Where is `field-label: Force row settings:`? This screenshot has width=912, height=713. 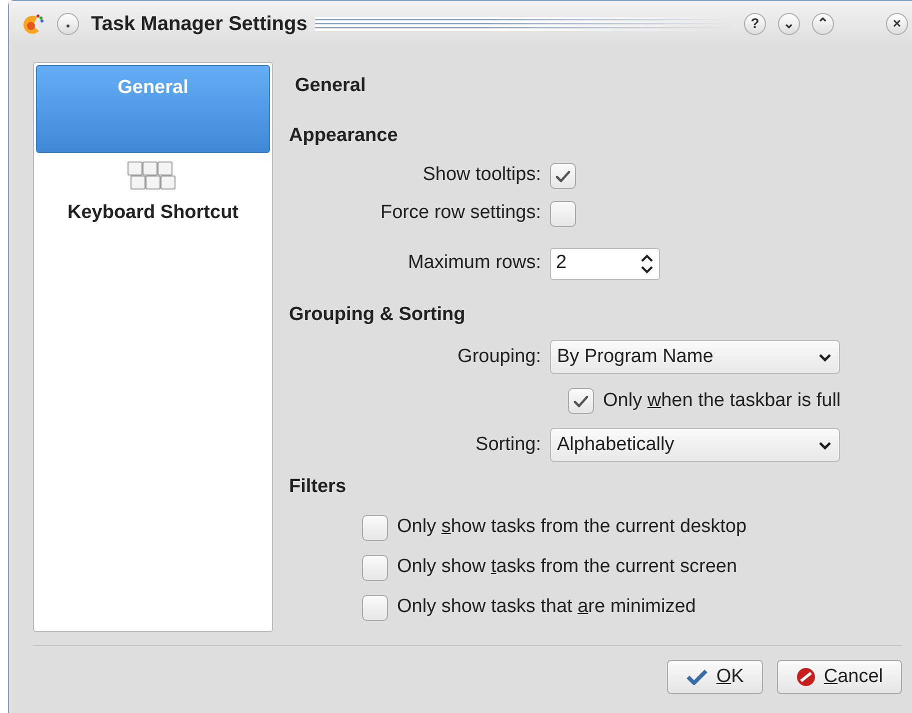
field-label: Force row settings: is located at coordinates (460, 213).